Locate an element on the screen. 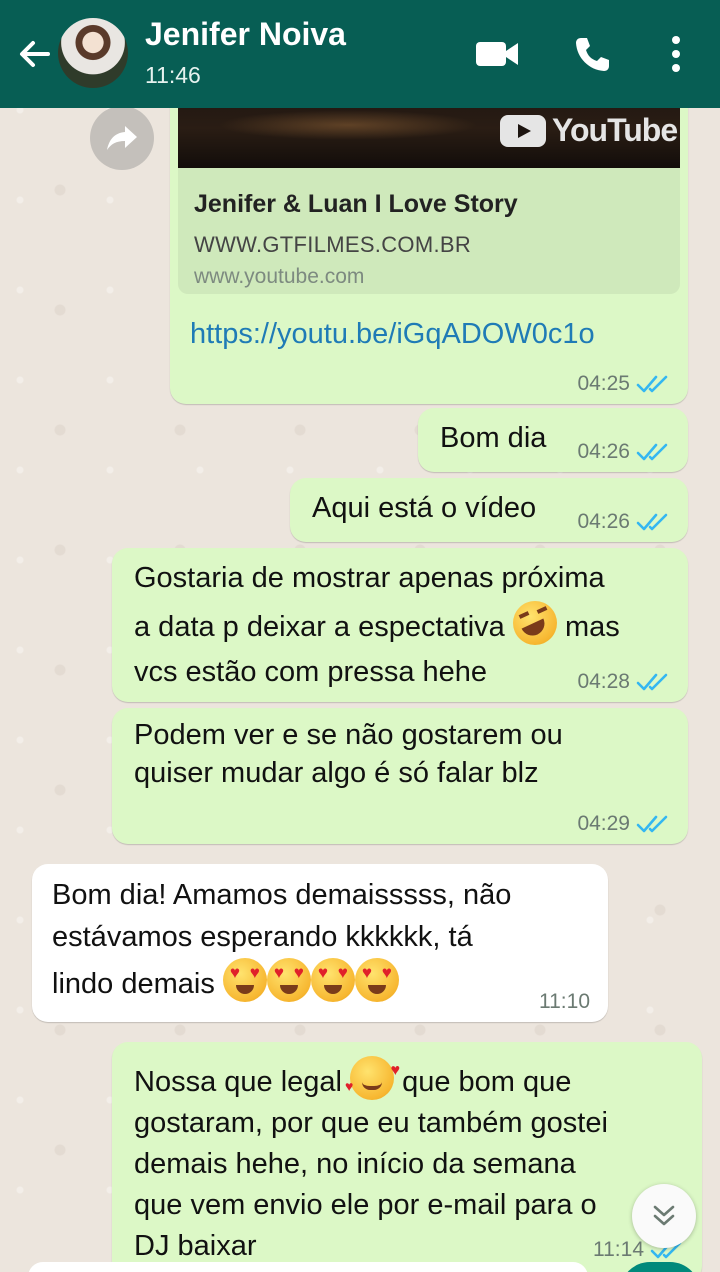  preview-site: www.youtube.com is located at coordinates (279, 276).